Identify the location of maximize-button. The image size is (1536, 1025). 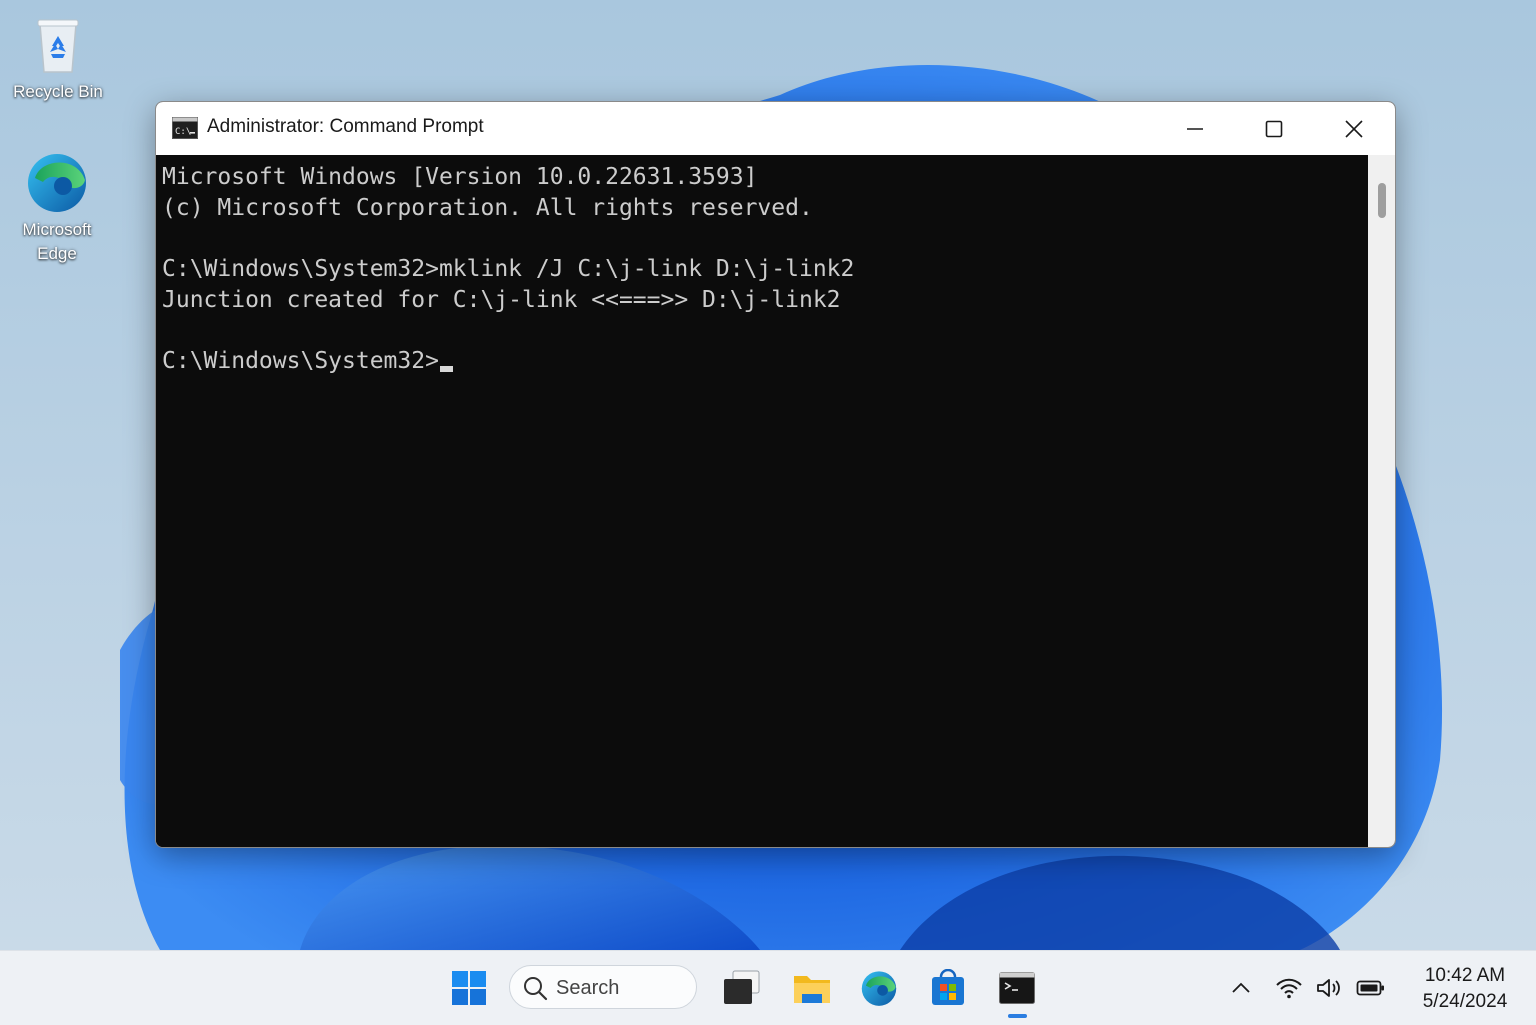
(1274, 128).